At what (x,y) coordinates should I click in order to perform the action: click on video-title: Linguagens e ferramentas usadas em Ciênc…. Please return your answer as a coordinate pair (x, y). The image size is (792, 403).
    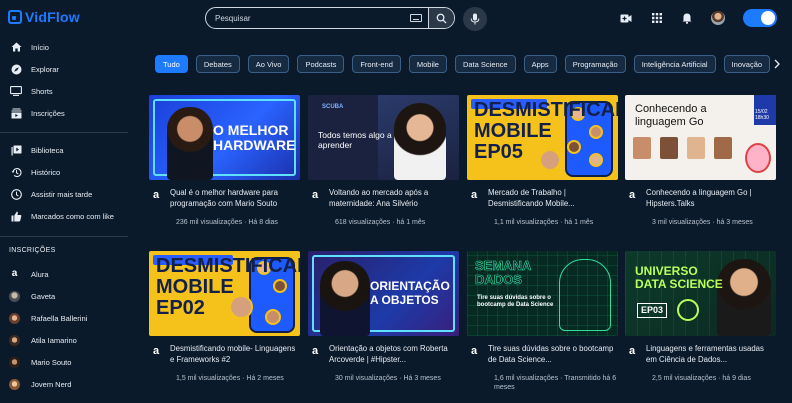
    Looking at the image, I should click on (711, 354).